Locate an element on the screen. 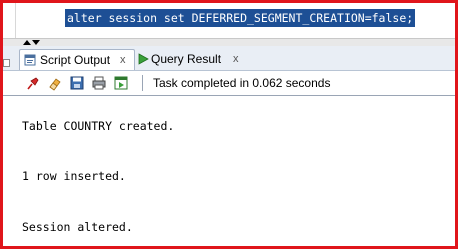 Image resolution: width=458 pixels, height=249 pixels. tab-query-result: Query Result x is located at coordinates (193, 59).